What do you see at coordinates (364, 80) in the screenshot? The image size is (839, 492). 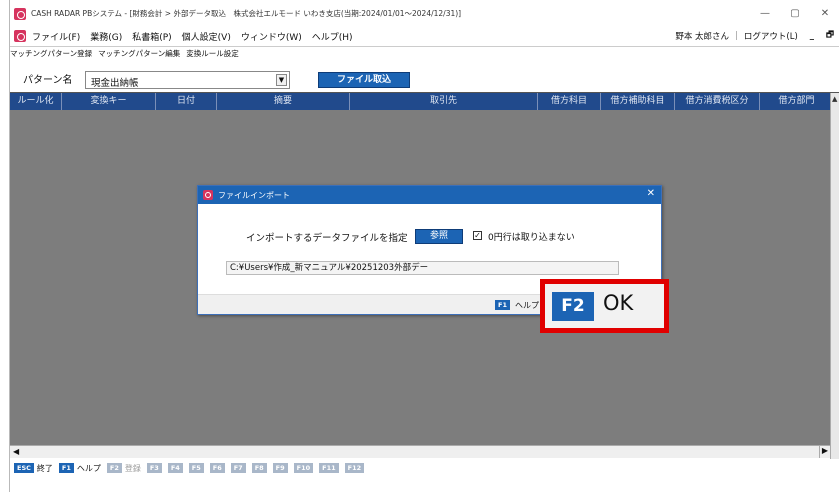 I see `file-import-button: ファイル取込` at bounding box center [364, 80].